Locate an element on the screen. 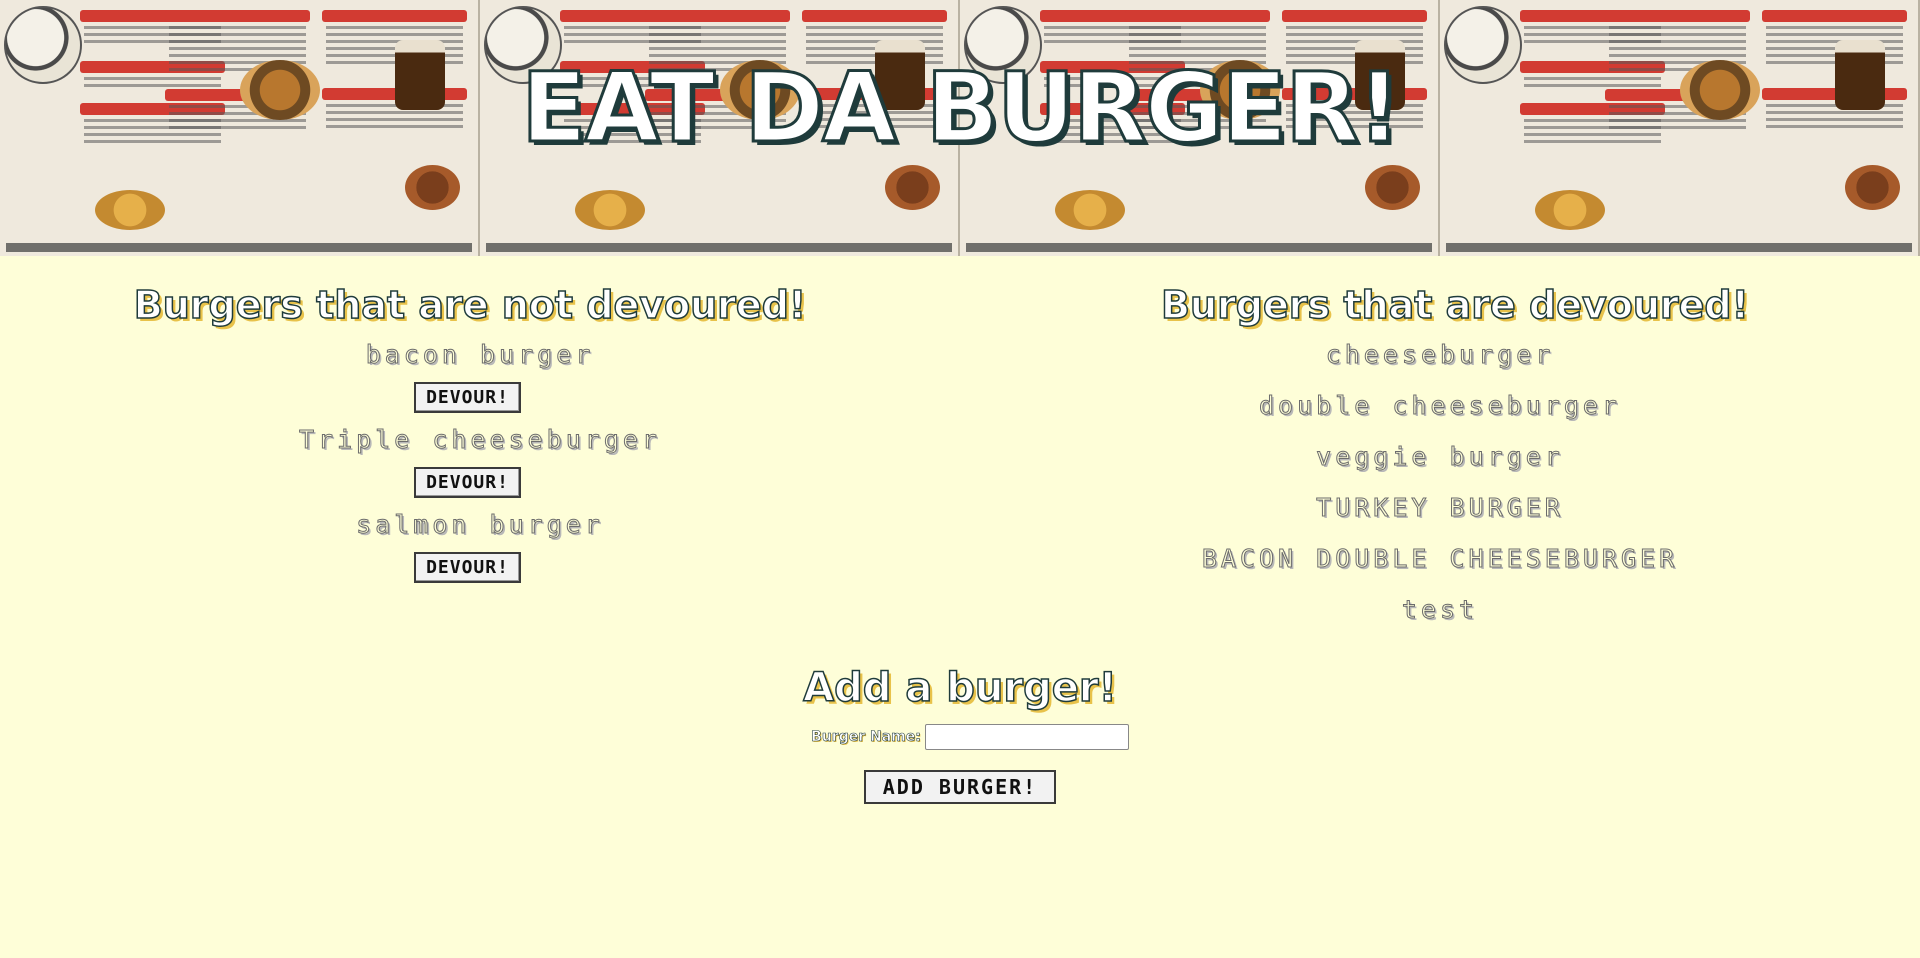 This screenshot has width=1920, height=958. add-burger-heading: Add a burger! is located at coordinates (959, 688).